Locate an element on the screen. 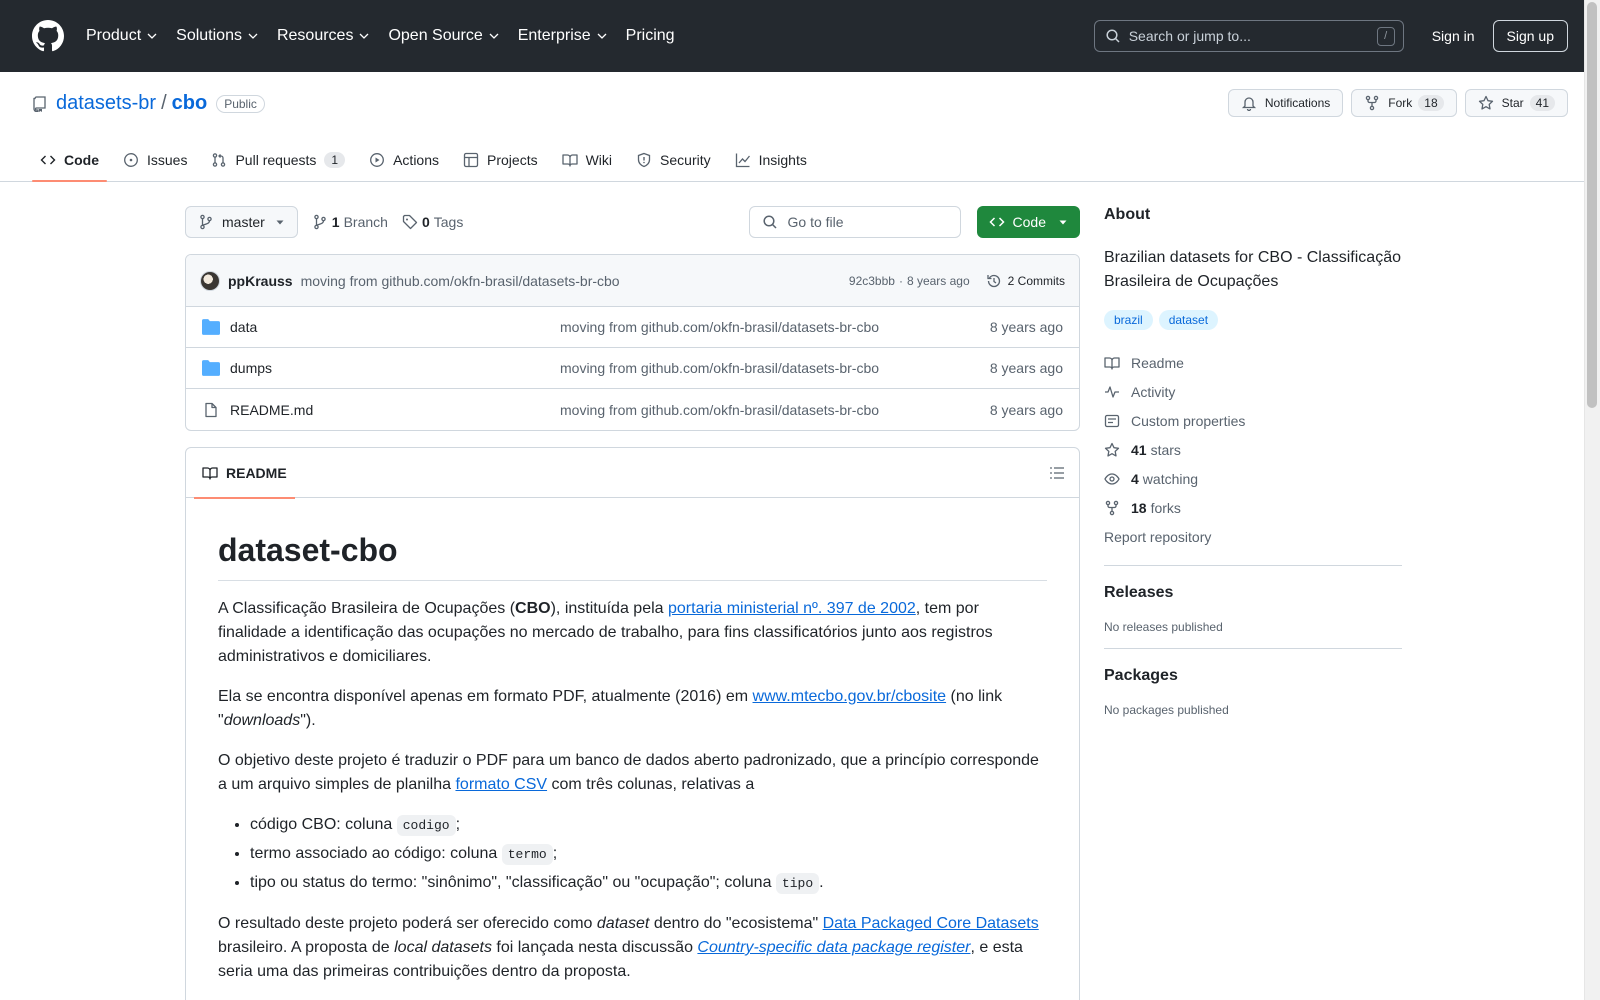  code-dropdown-button: Code is located at coordinates (1028, 222).